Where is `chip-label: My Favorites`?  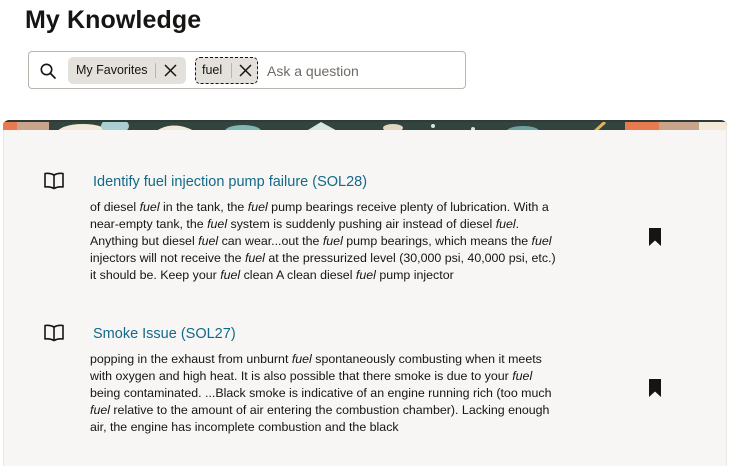
chip-label: My Favorites is located at coordinates (112, 70).